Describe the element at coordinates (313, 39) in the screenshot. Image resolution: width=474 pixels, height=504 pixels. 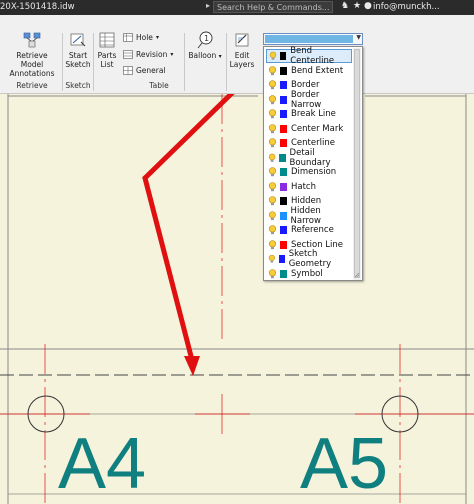
I see `layer-select: ▼` at that location.